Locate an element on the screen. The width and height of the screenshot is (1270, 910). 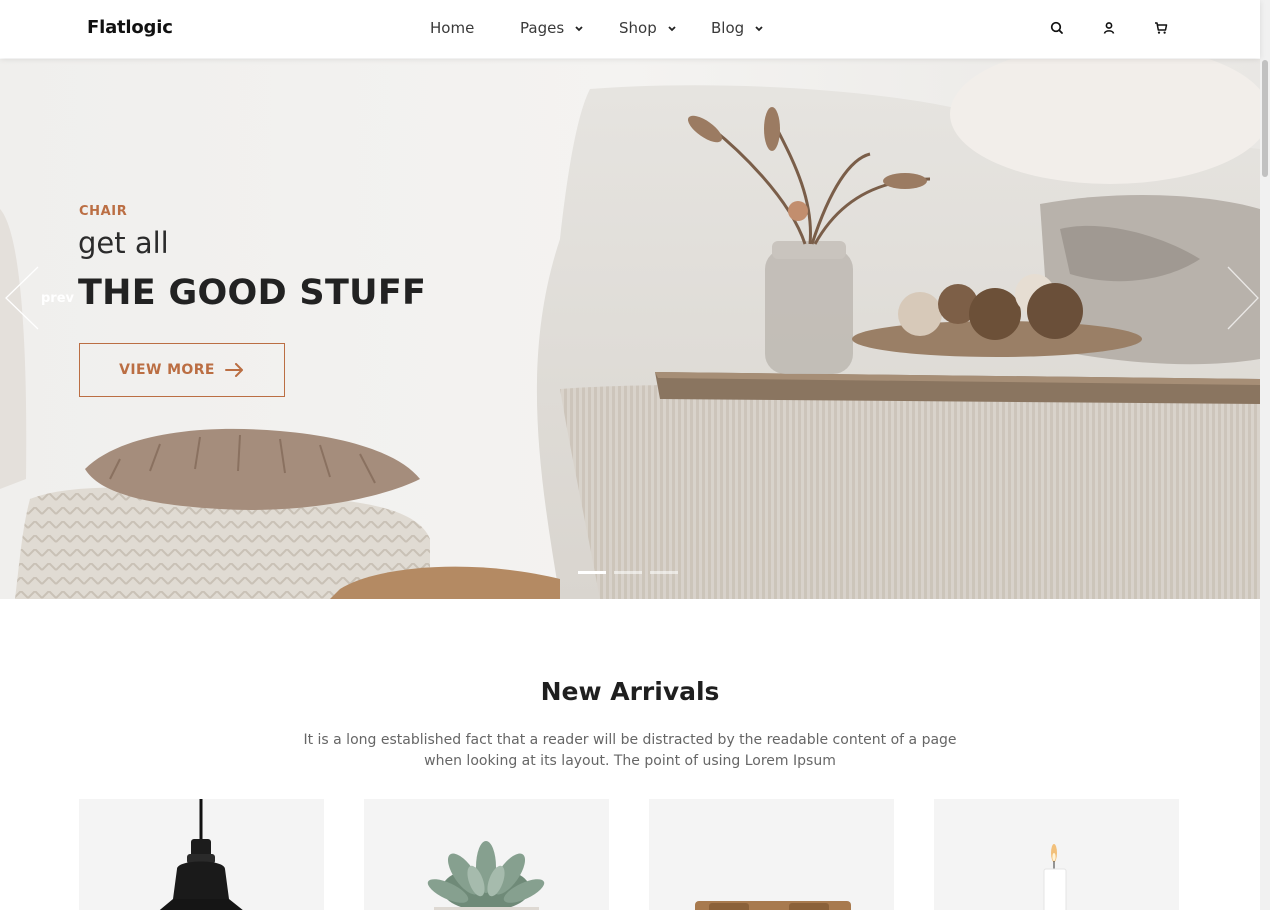
prev-arrow-icon is located at coordinates (22, 298).